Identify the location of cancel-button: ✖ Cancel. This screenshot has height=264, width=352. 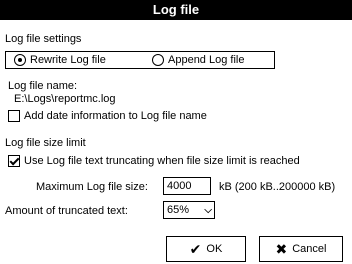
(301, 249).